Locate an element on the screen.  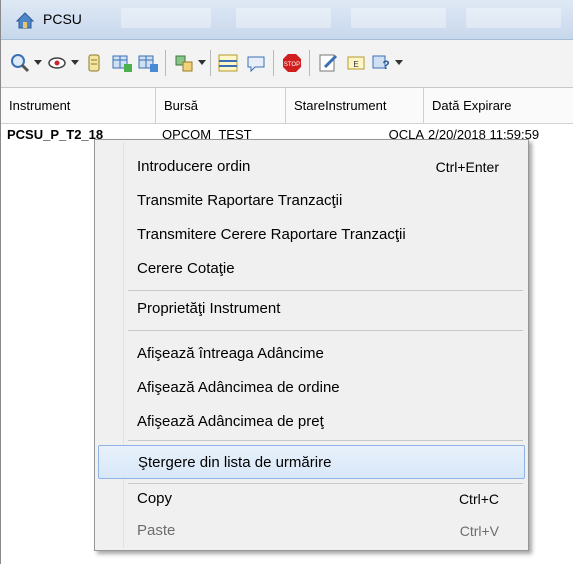
menu-item-label: Cerere Cotaţie is located at coordinates (186, 268).